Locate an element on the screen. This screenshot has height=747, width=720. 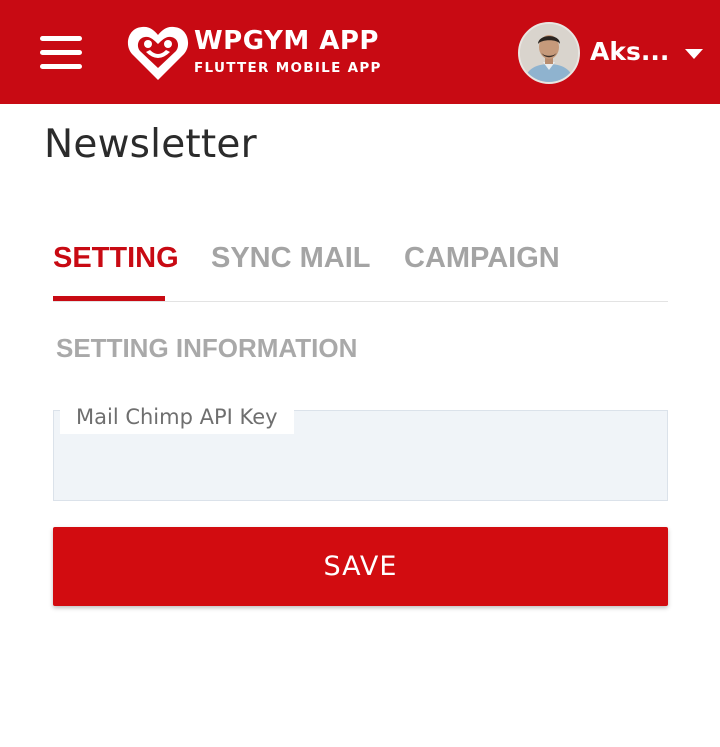
tab-bar: SETTING SYNC MAIL CAMPAIGN is located at coordinates (360, 269).